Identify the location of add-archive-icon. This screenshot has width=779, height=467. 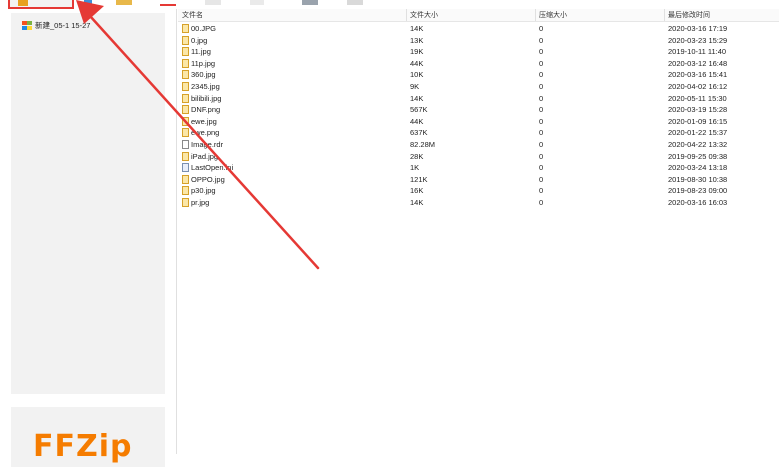
(23, 3).